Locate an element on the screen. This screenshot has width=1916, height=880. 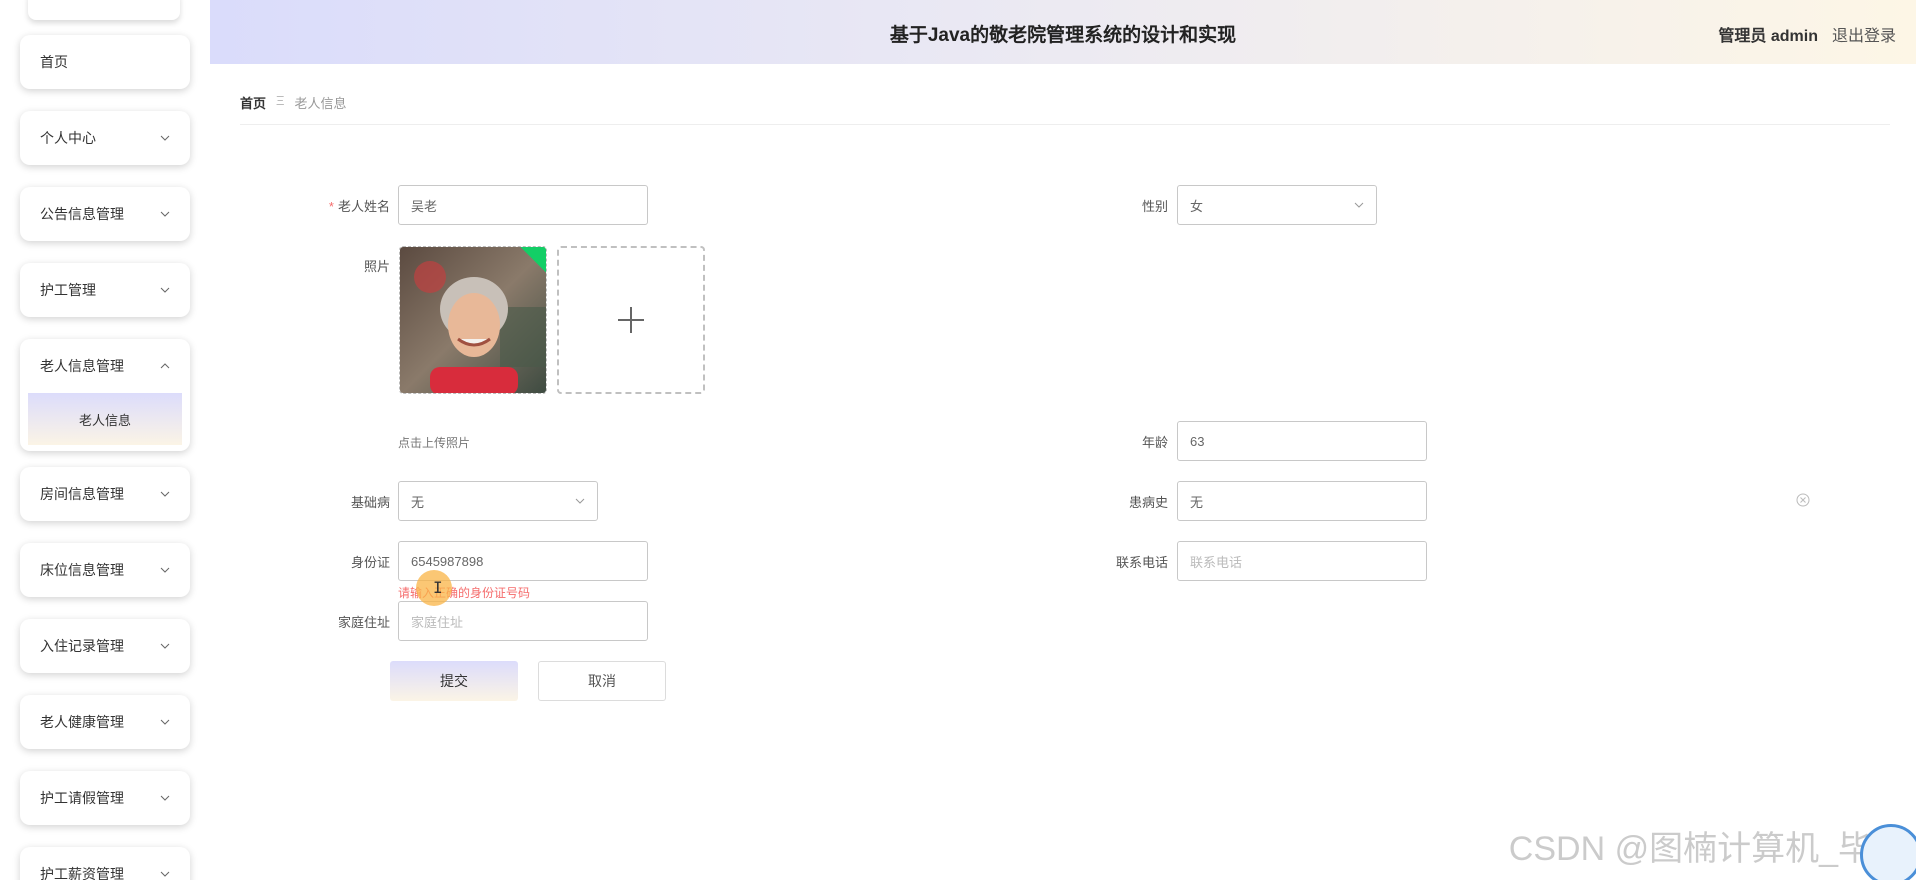
text-cursor-icon: I is located at coordinates (438, 587).